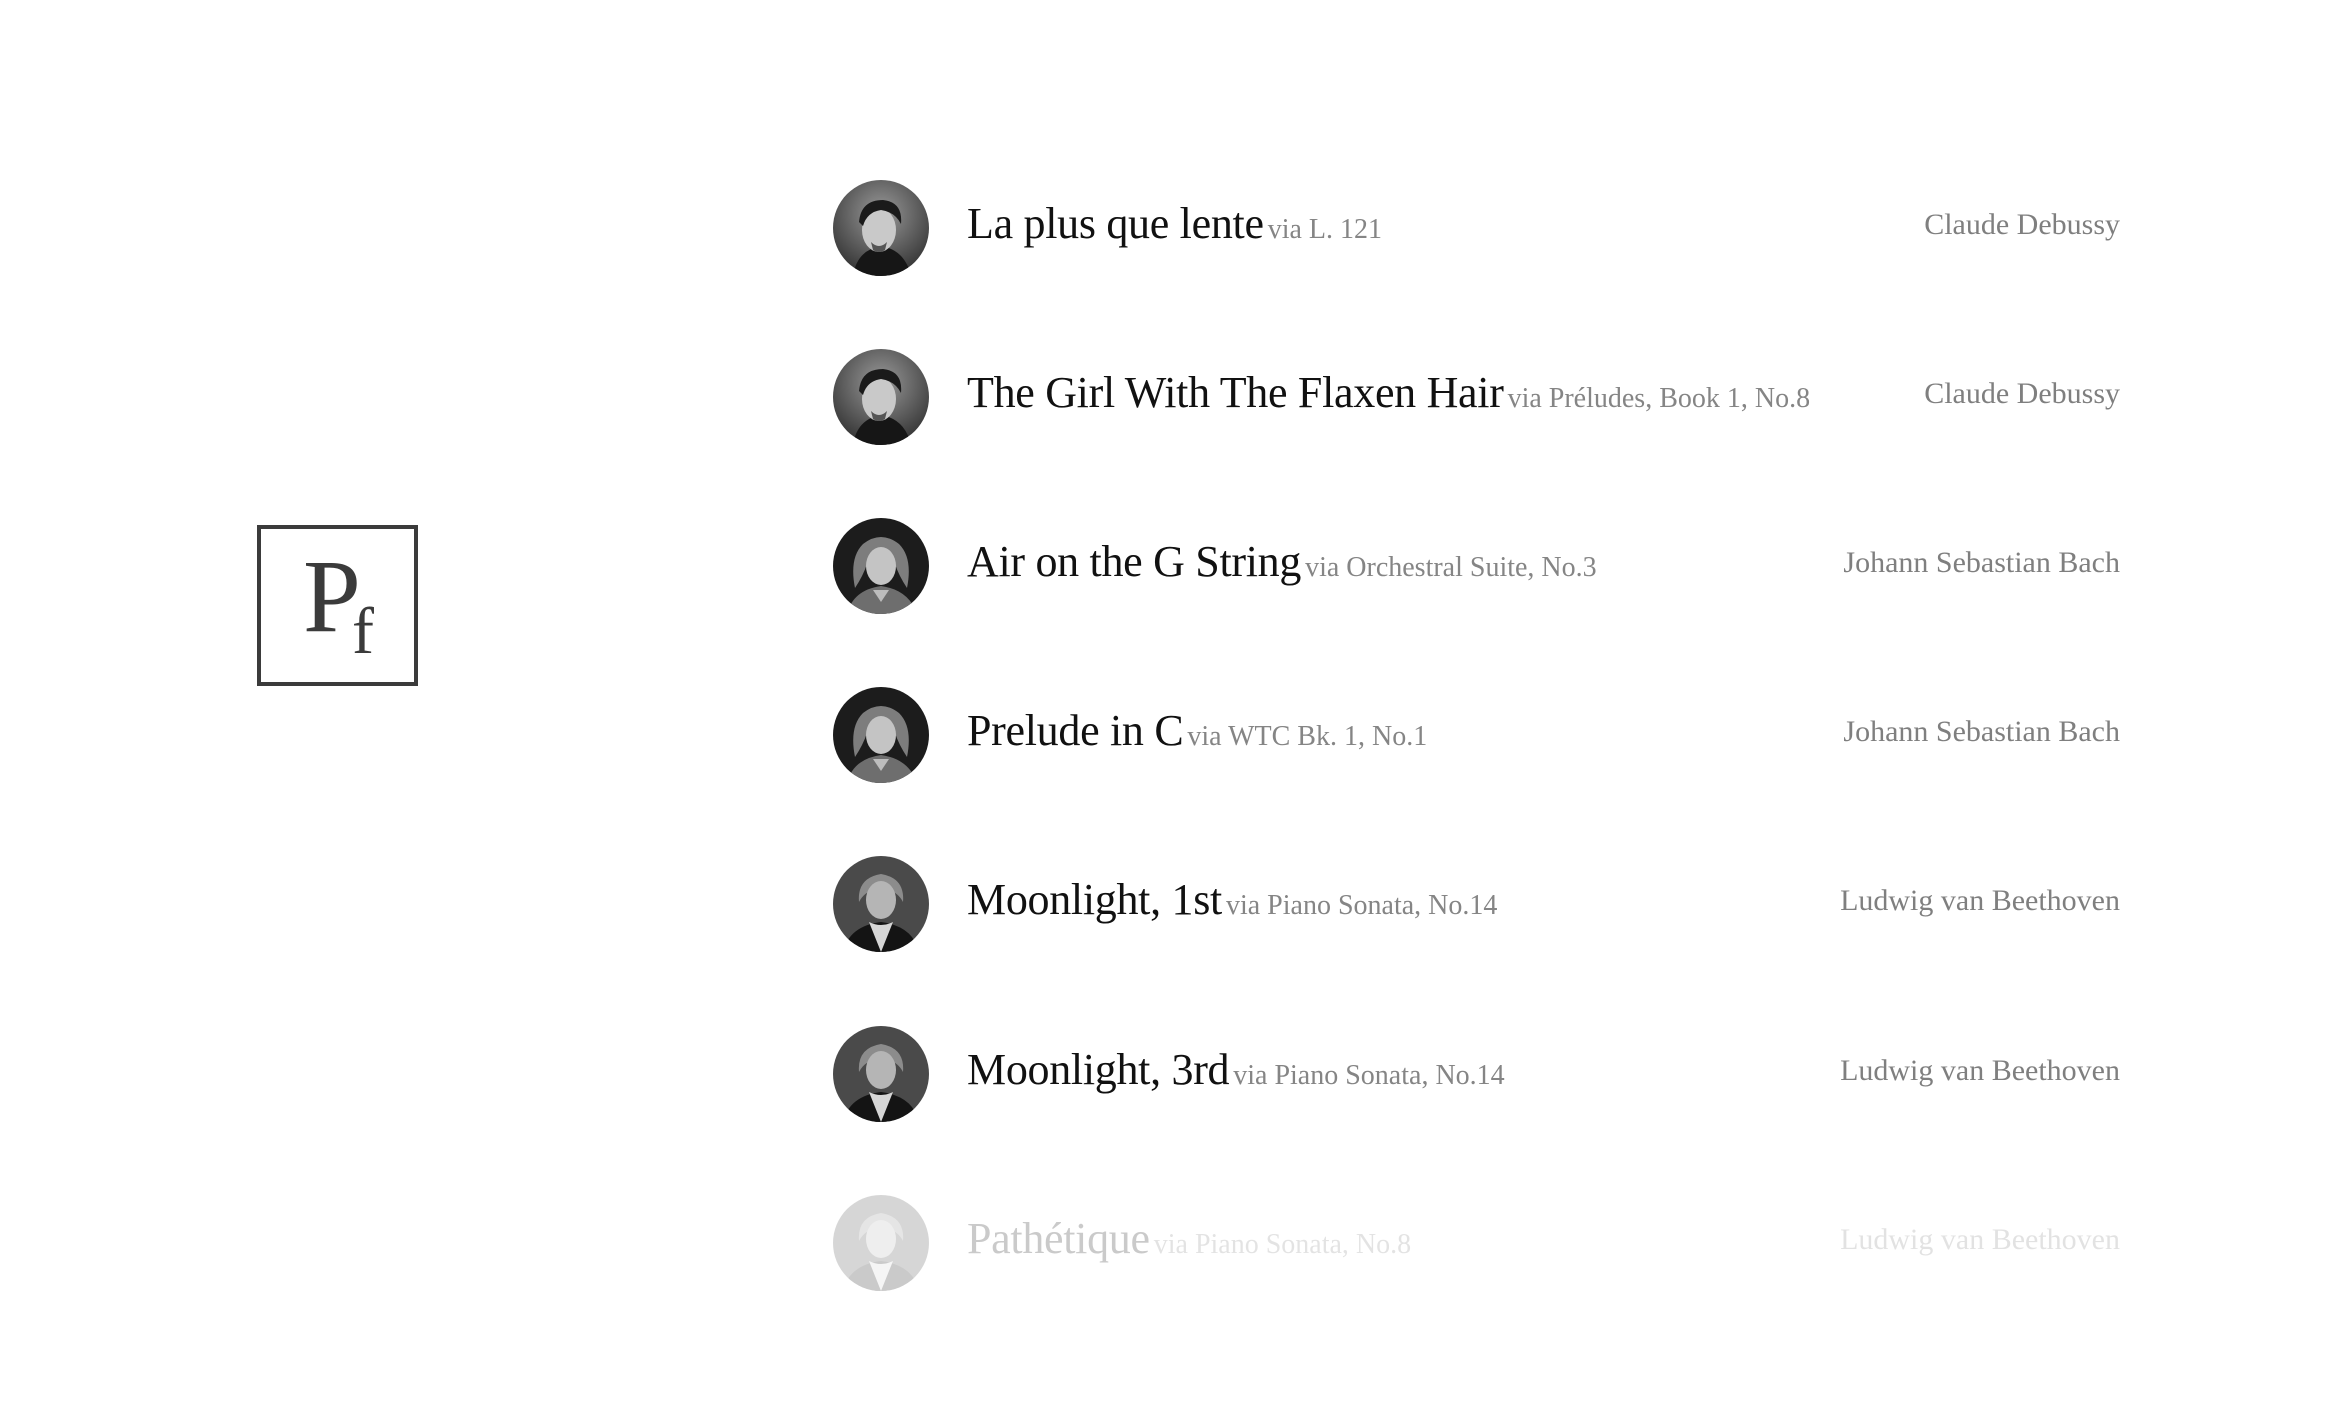 This screenshot has height=1411, width=2339. Describe the element at coordinates (1058, 1238) in the screenshot. I see `track-title: Pathétique` at that location.